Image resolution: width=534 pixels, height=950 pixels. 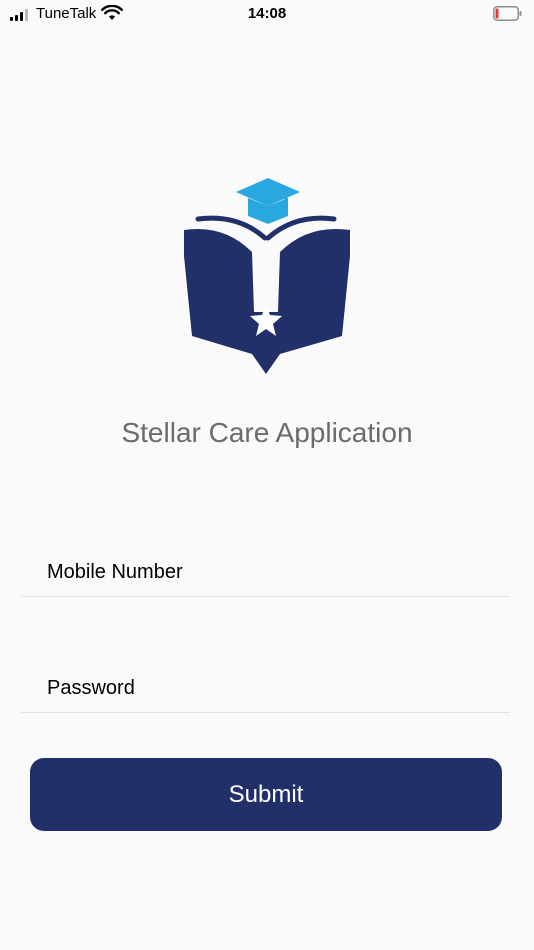 What do you see at coordinates (266, 794) in the screenshot?
I see `submit-button: Submit` at bounding box center [266, 794].